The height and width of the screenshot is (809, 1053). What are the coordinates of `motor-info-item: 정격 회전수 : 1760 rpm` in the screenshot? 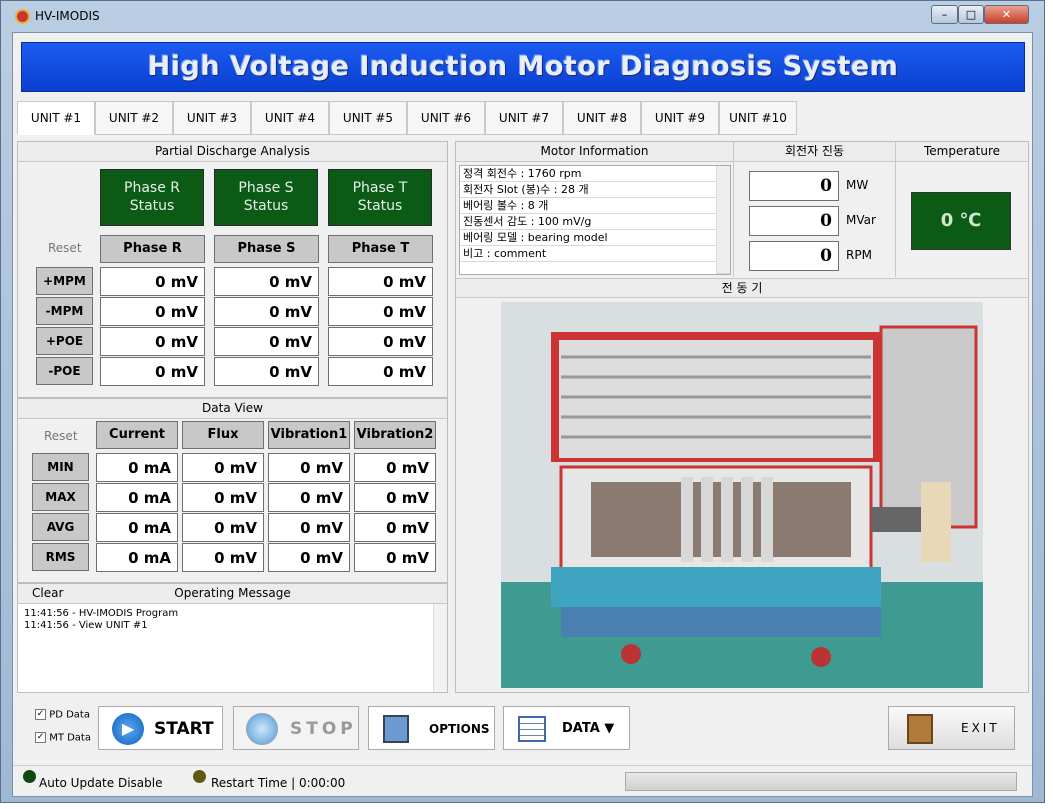 It's located at (595, 174).